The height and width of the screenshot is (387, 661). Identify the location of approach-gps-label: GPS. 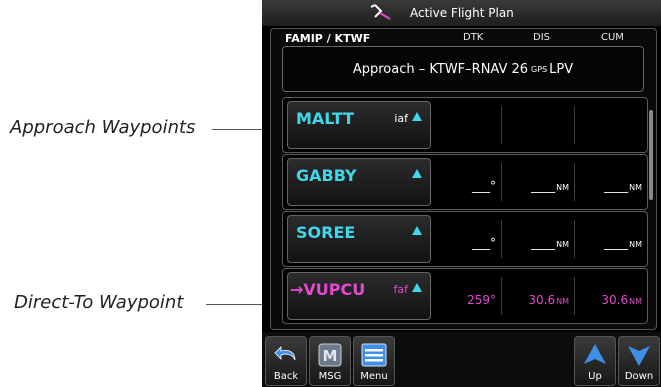
(539, 69).